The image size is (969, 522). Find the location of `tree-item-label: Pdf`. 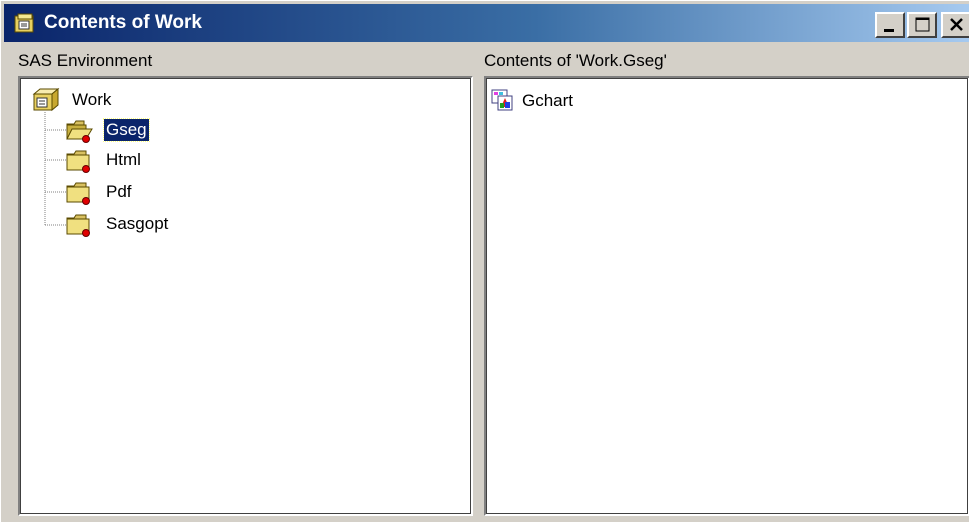

tree-item-label: Pdf is located at coordinates (119, 191).